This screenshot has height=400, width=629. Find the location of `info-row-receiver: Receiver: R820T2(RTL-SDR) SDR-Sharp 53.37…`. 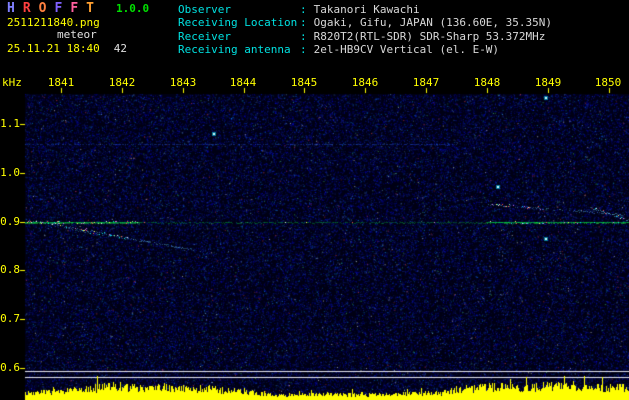

info-row-receiver: Receiver: R820T2(RTL-SDR) SDR-Sharp 53.37… is located at coordinates (365, 36).